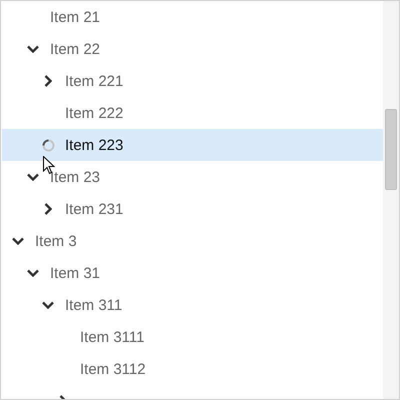 The image size is (400, 400). What do you see at coordinates (94, 209) in the screenshot?
I see `tree-item: Item 231` at bounding box center [94, 209].